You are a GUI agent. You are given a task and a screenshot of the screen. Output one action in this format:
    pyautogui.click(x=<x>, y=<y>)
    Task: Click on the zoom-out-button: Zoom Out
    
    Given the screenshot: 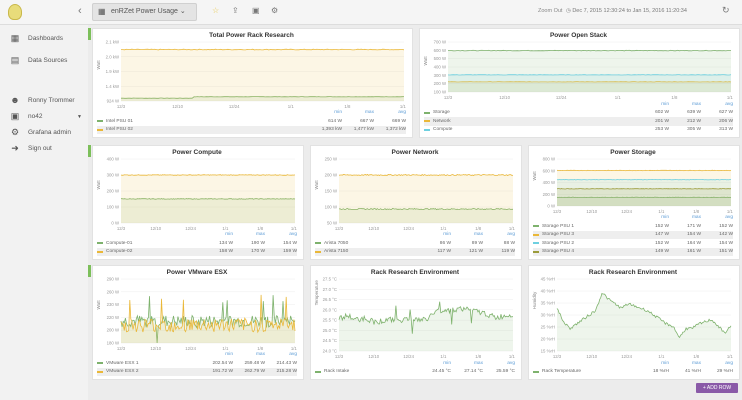 What is the action you would take?
    pyautogui.click(x=550, y=11)
    